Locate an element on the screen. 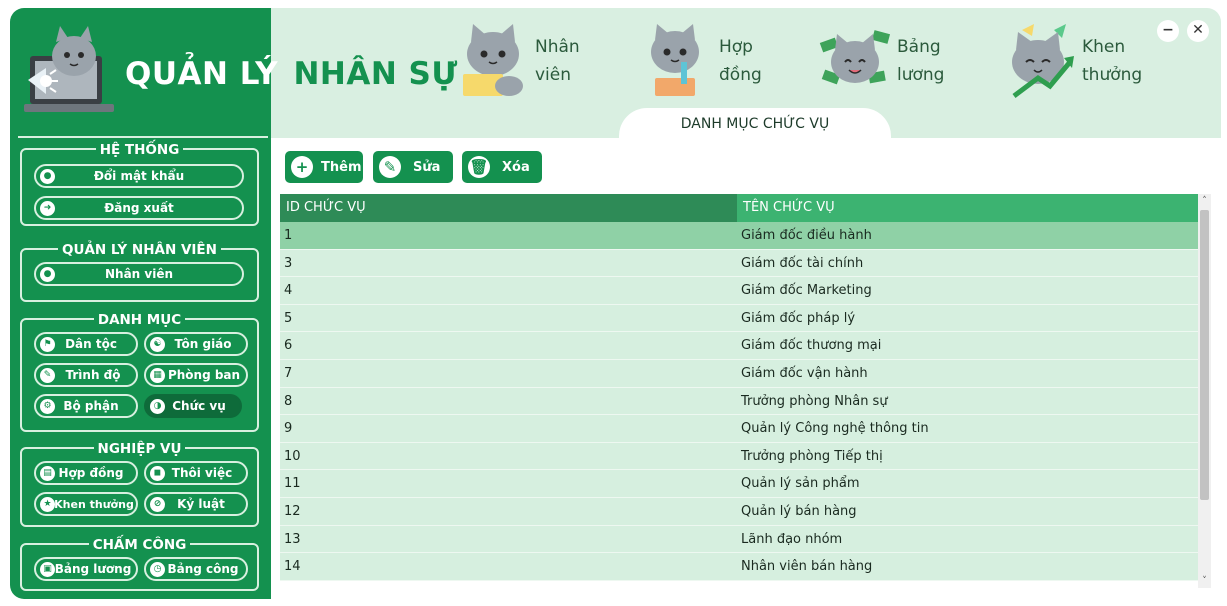  minimize-button: − is located at coordinates (1168, 31).